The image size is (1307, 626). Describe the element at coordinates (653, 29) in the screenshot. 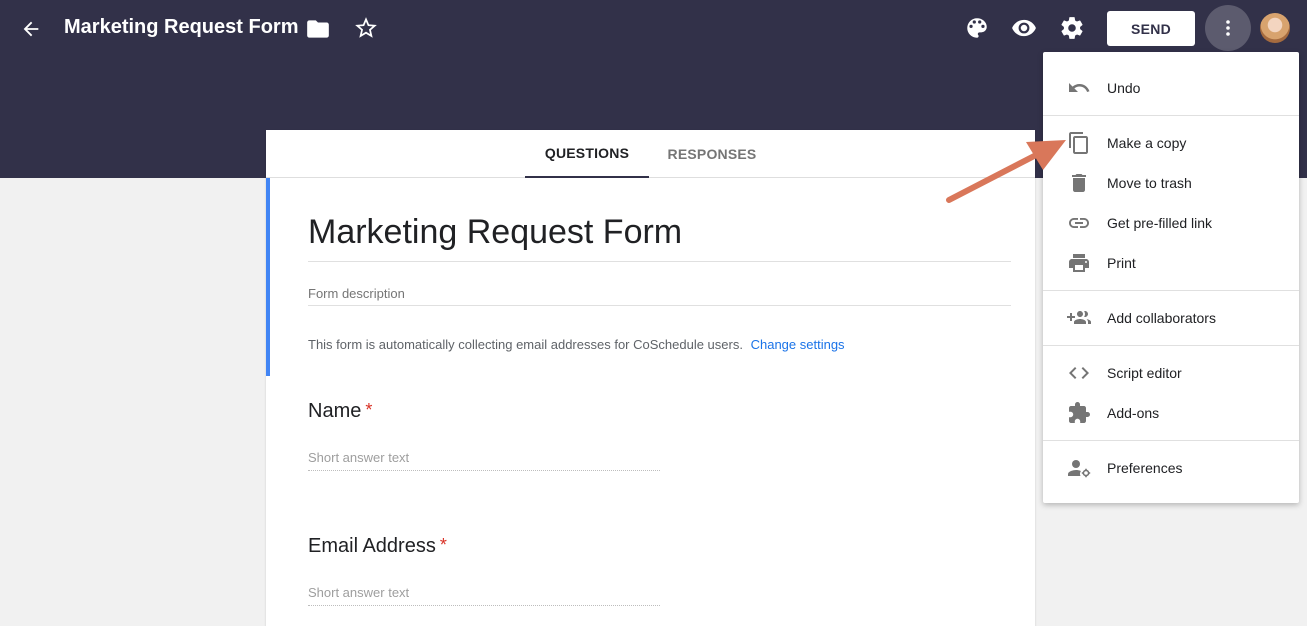

I see `top-bar: Marketing Request Form SEND` at that location.